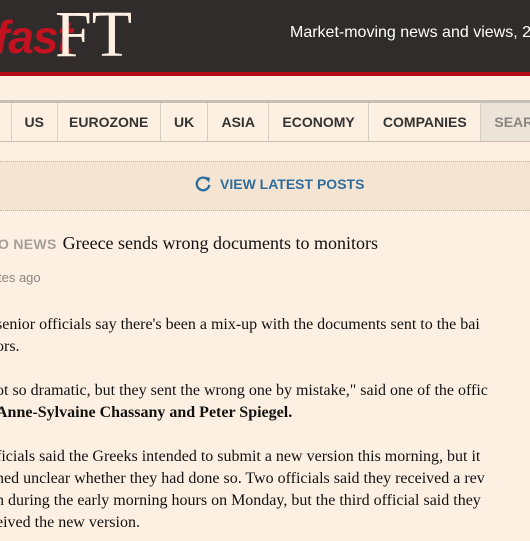 The width and height of the screenshot is (530, 541). Describe the element at coordinates (203, 184) in the screenshot. I see `refresh-icon` at that location.